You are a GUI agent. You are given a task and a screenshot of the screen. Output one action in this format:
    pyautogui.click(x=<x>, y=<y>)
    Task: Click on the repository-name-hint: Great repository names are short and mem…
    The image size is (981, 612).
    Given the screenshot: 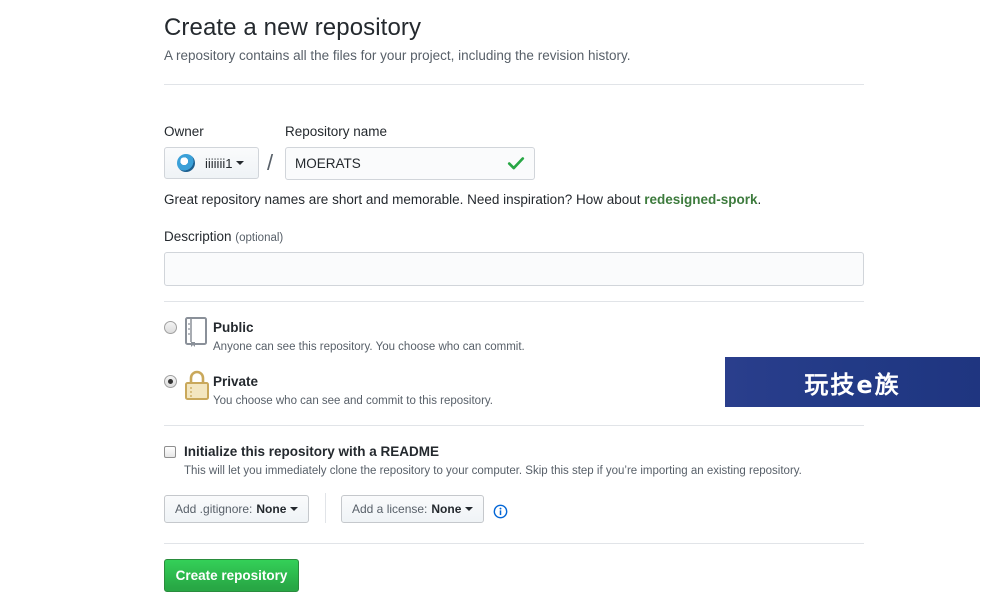 What is the action you would take?
    pyautogui.click(x=462, y=199)
    